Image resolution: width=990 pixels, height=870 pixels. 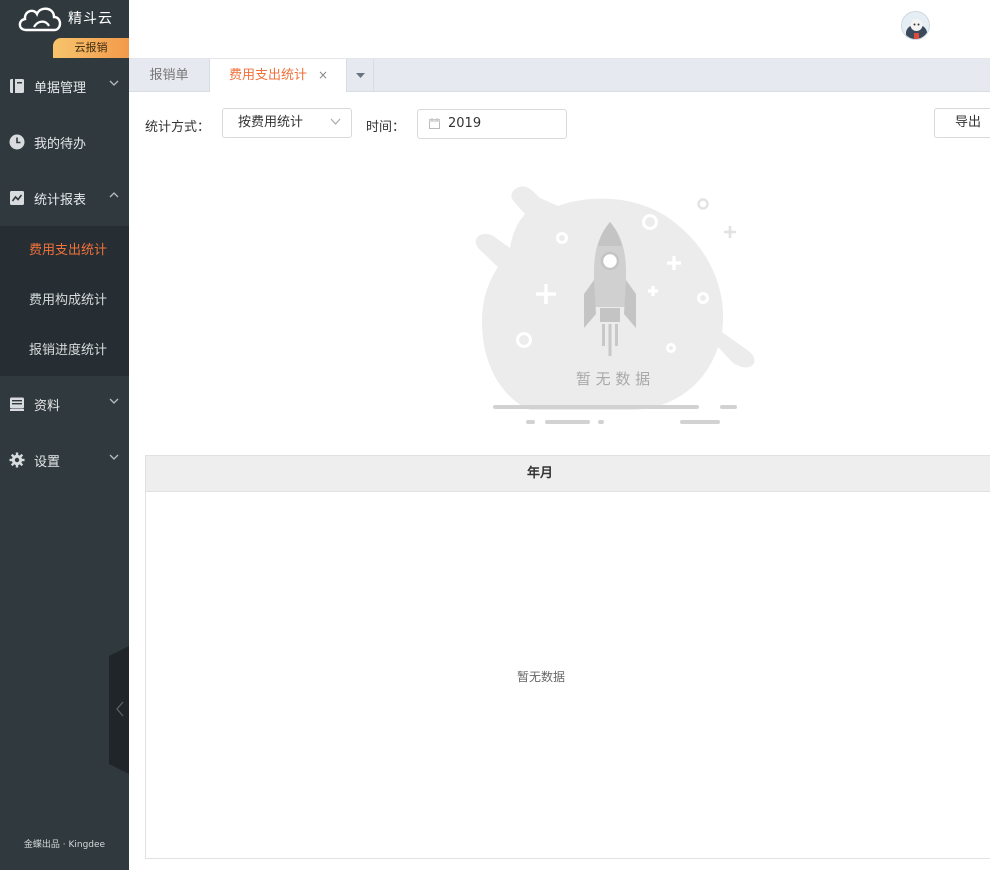 What do you see at coordinates (17, 142) in the screenshot?
I see `clock-icon` at bounding box center [17, 142].